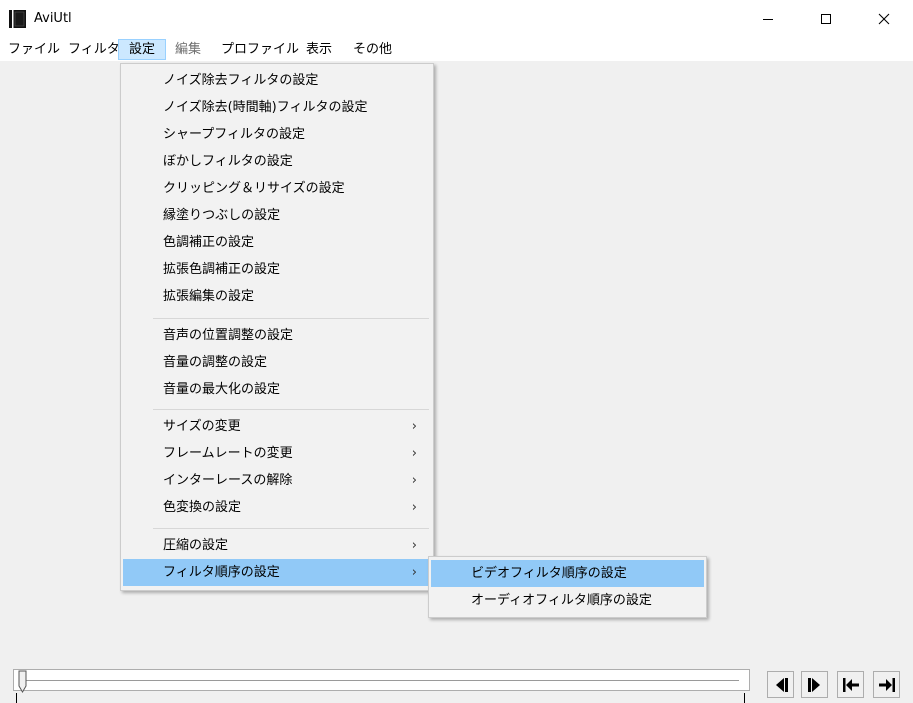 The image size is (913, 703). Describe the element at coordinates (319, 49) in the screenshot. I see `menu-view: 表示` at that location.